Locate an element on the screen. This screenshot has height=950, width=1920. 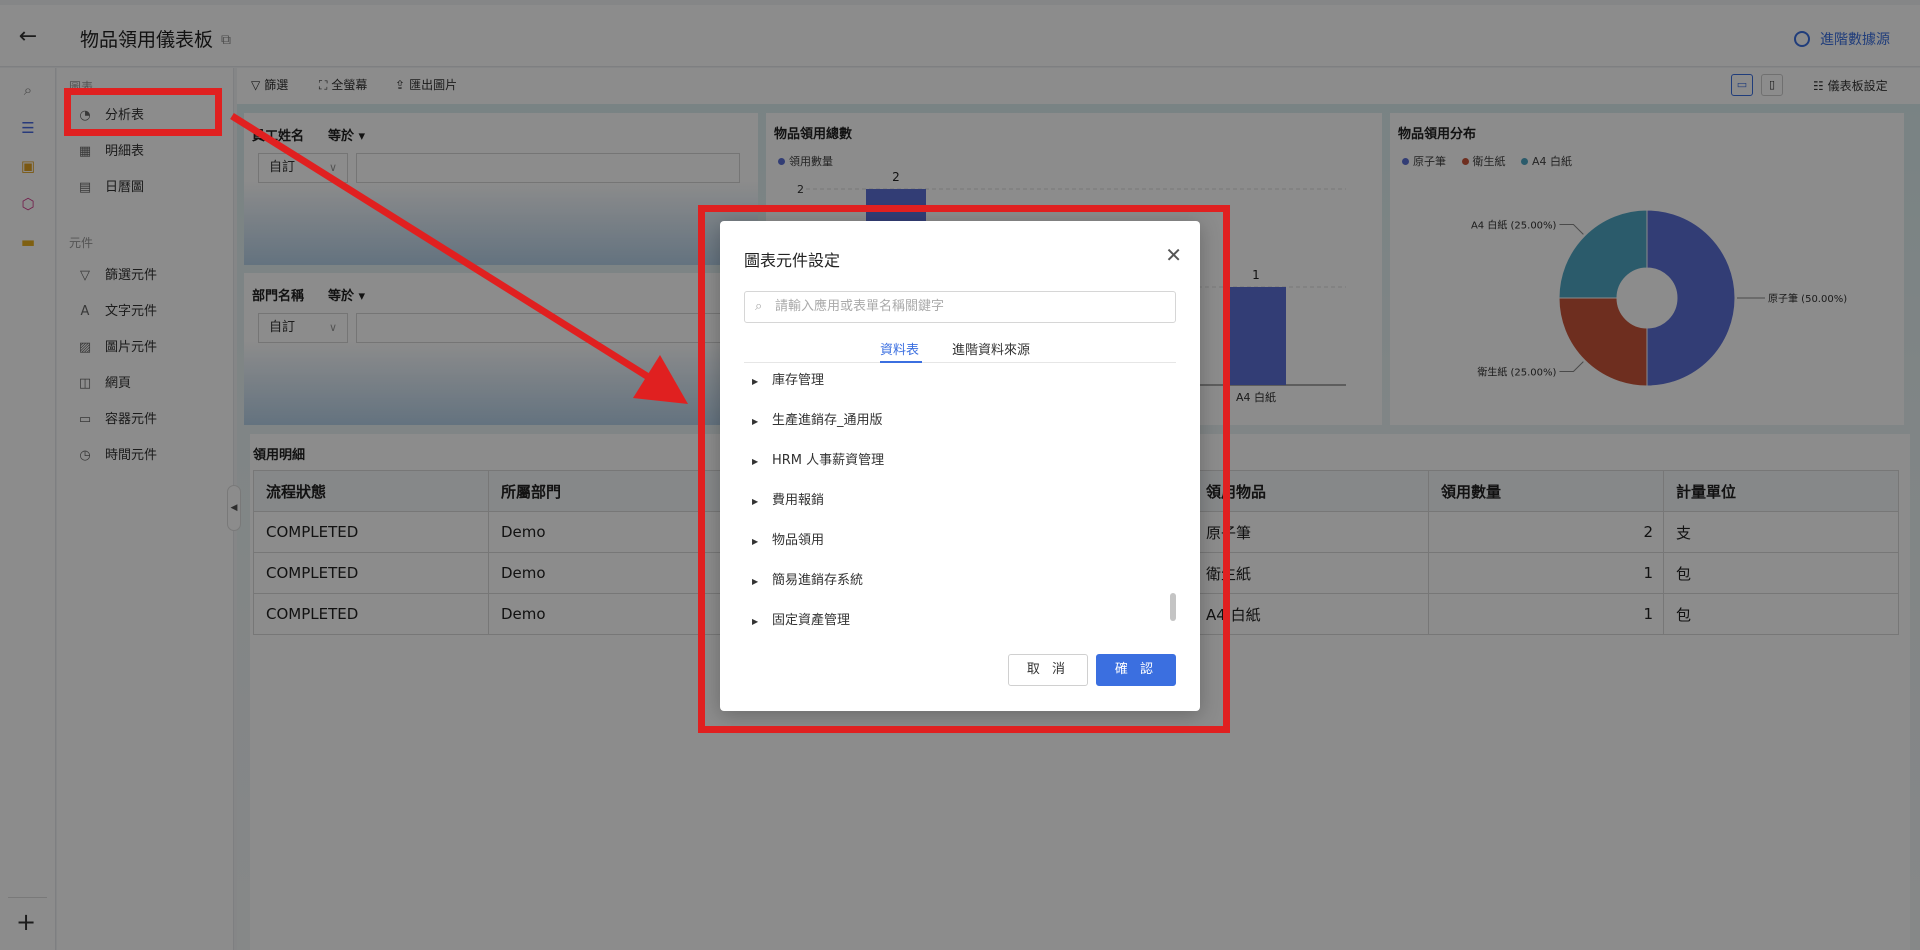
annotation-arrow is located at coordinates (459, 258).